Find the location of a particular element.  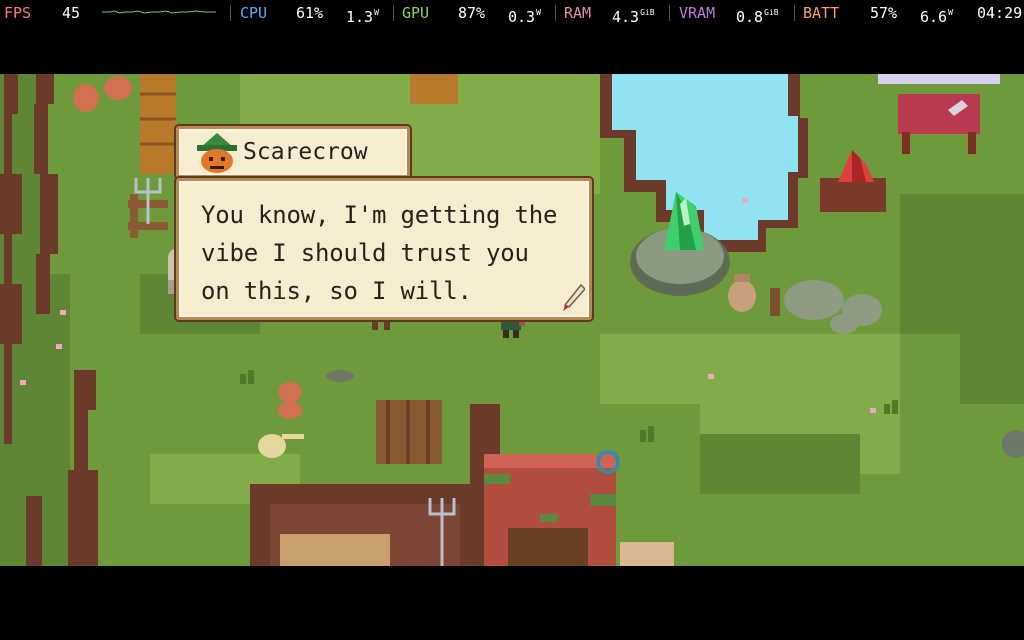

gpu-load: 87% is located at coordinates (472, 13).